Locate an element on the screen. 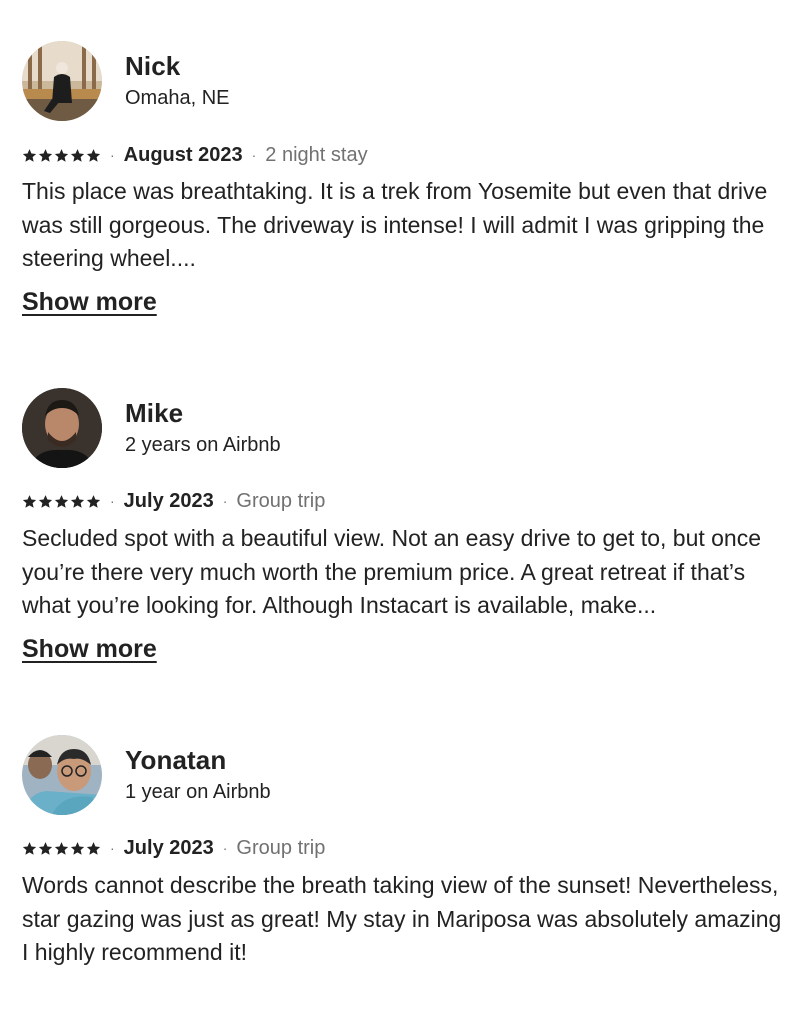 The height and width of the screenshot is (1023, 806). reviewer-tenure: 1 year on Airbnb is located at coordinates (198, 792).